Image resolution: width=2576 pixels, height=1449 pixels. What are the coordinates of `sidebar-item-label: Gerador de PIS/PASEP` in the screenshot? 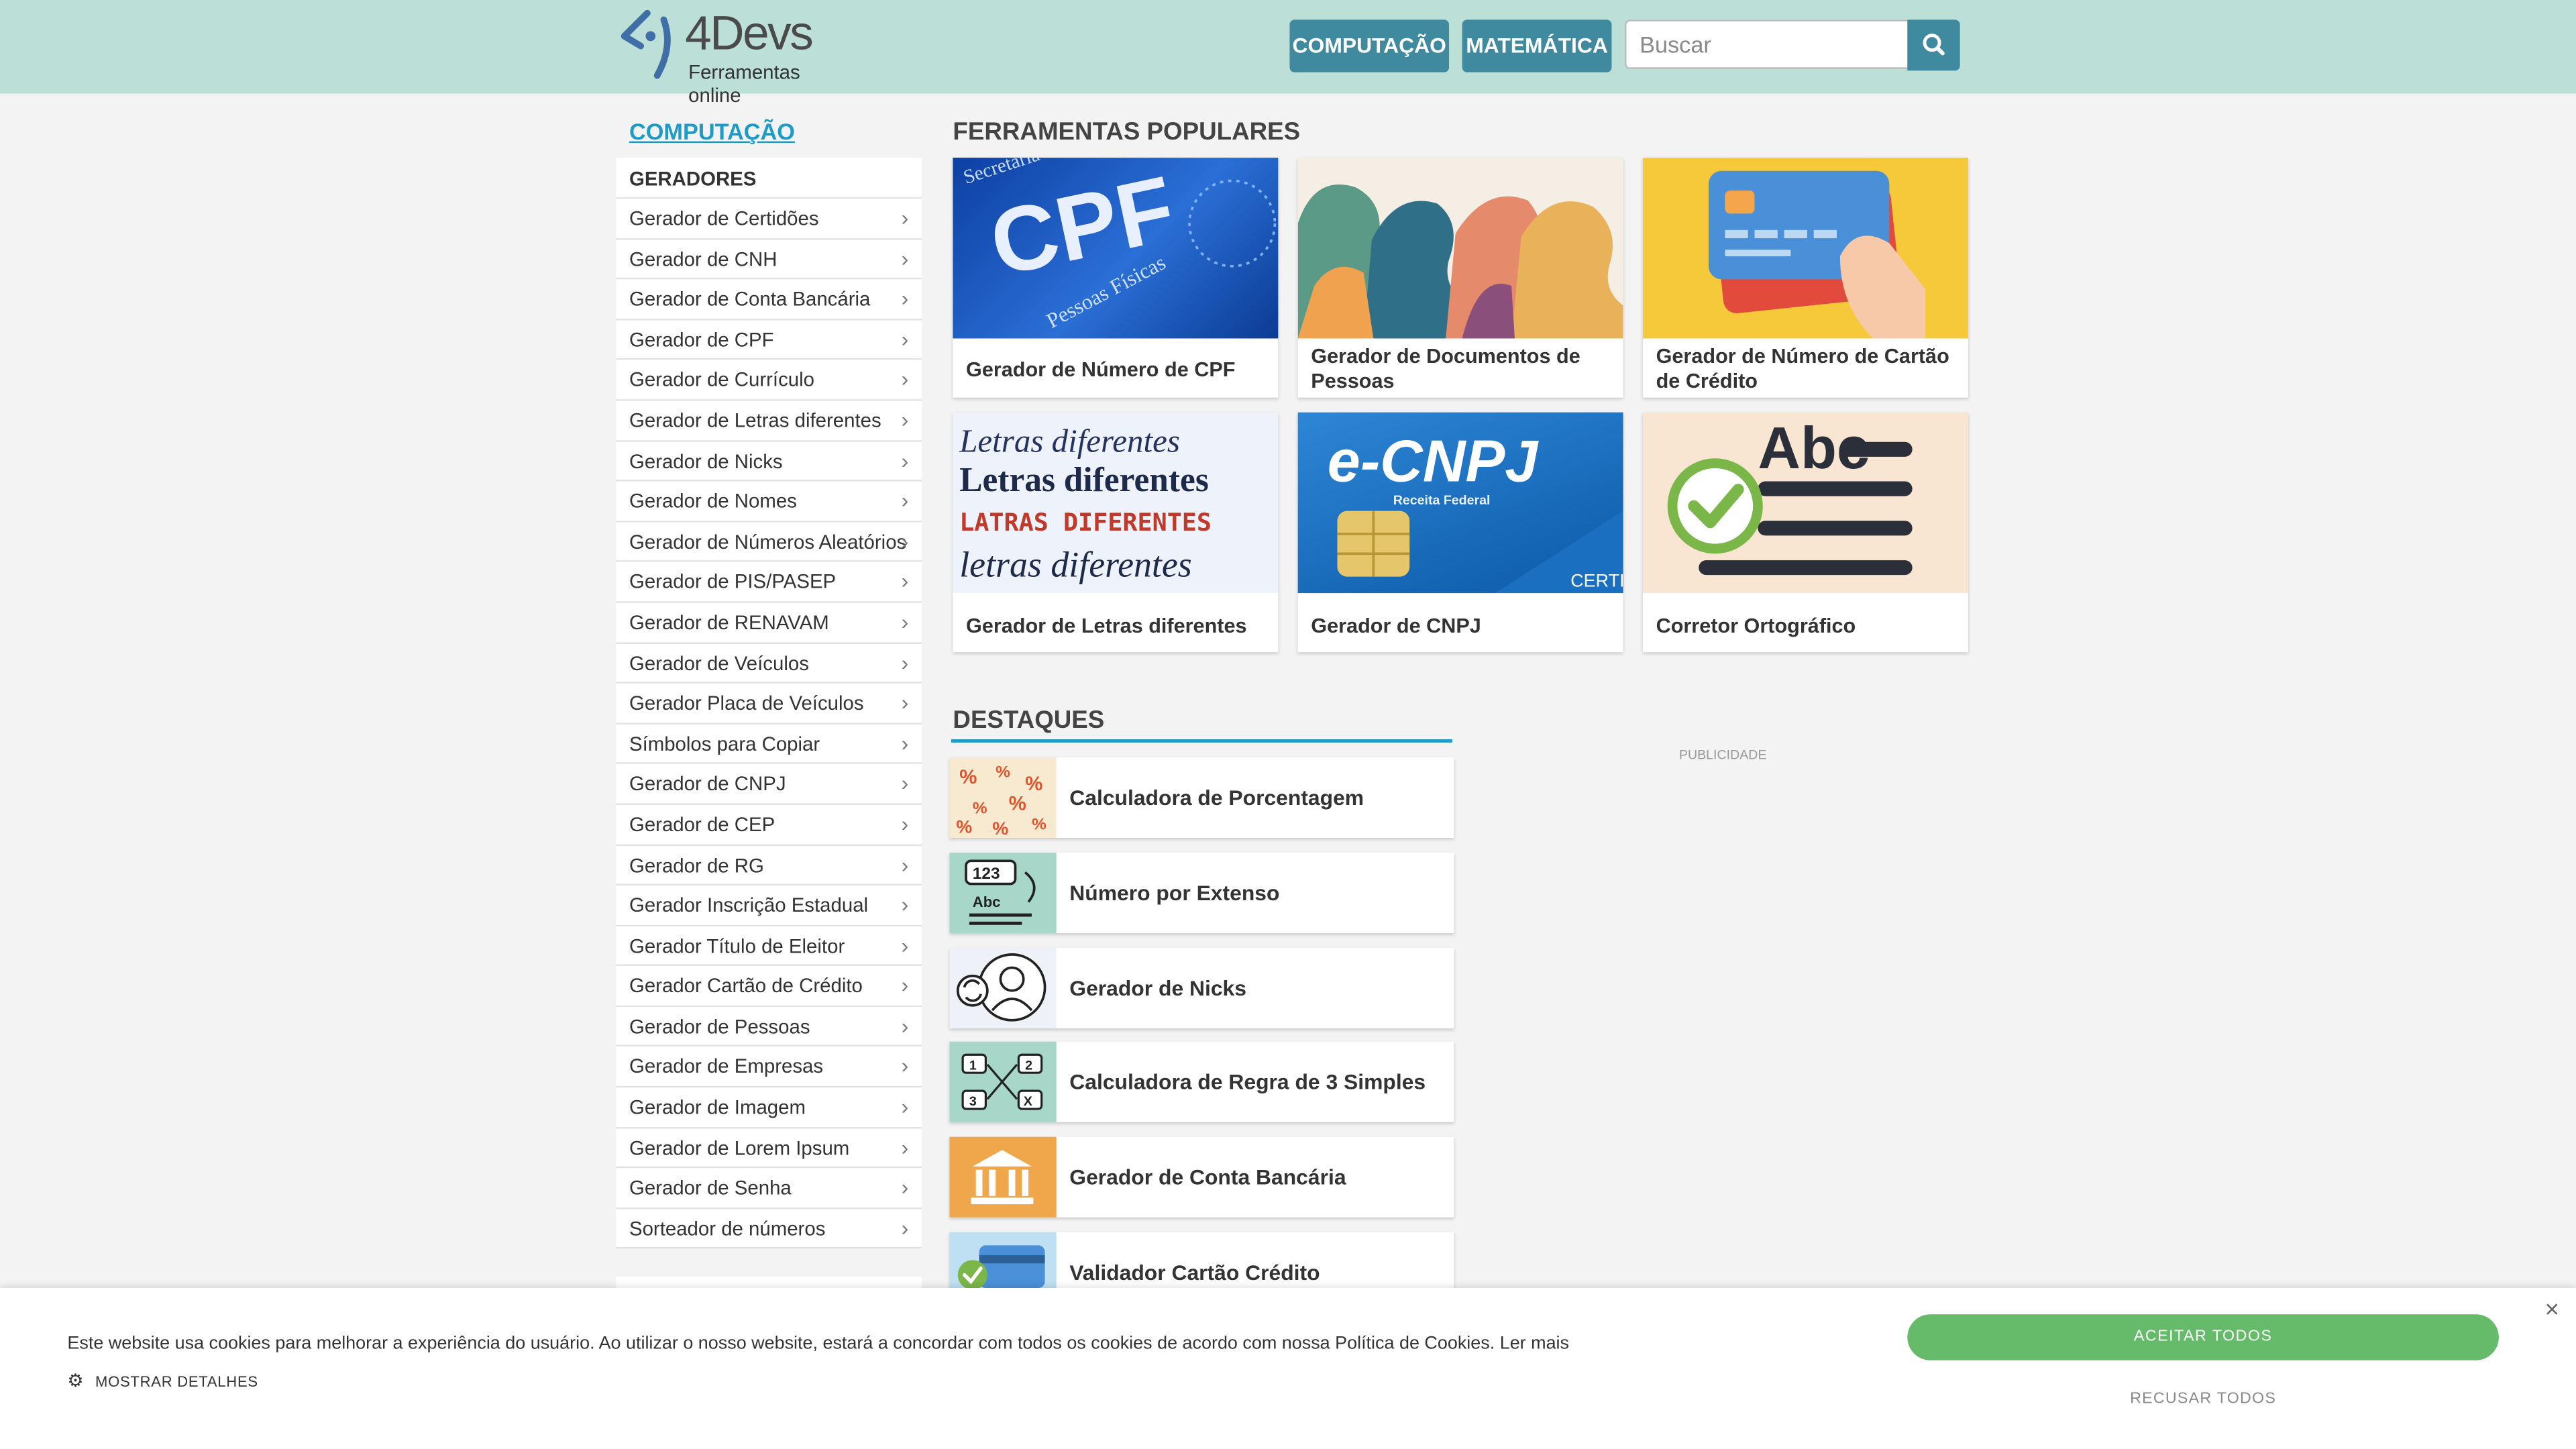 It's located at (733, 582).